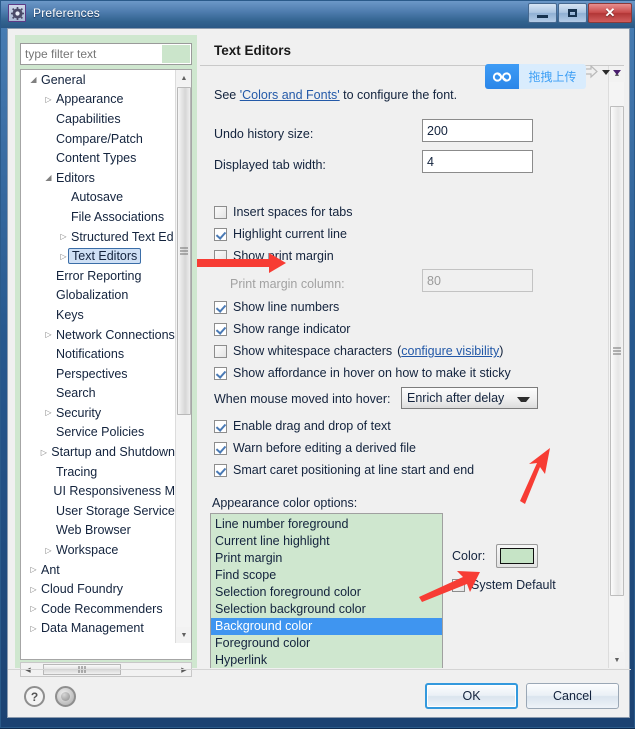 This screenshot has width=635, height=729. Describe the element at coordinates (477, 161) in the screenshot. I see `tab-width-input` at that location.